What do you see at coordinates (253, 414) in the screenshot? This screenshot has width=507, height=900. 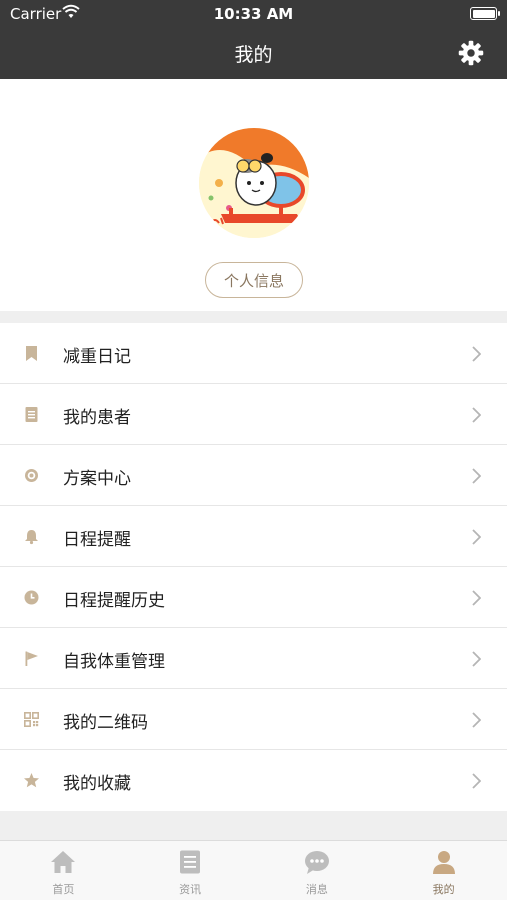 I see `menu-item-my-patients: 我的患者` at bounding box center [253, 414].